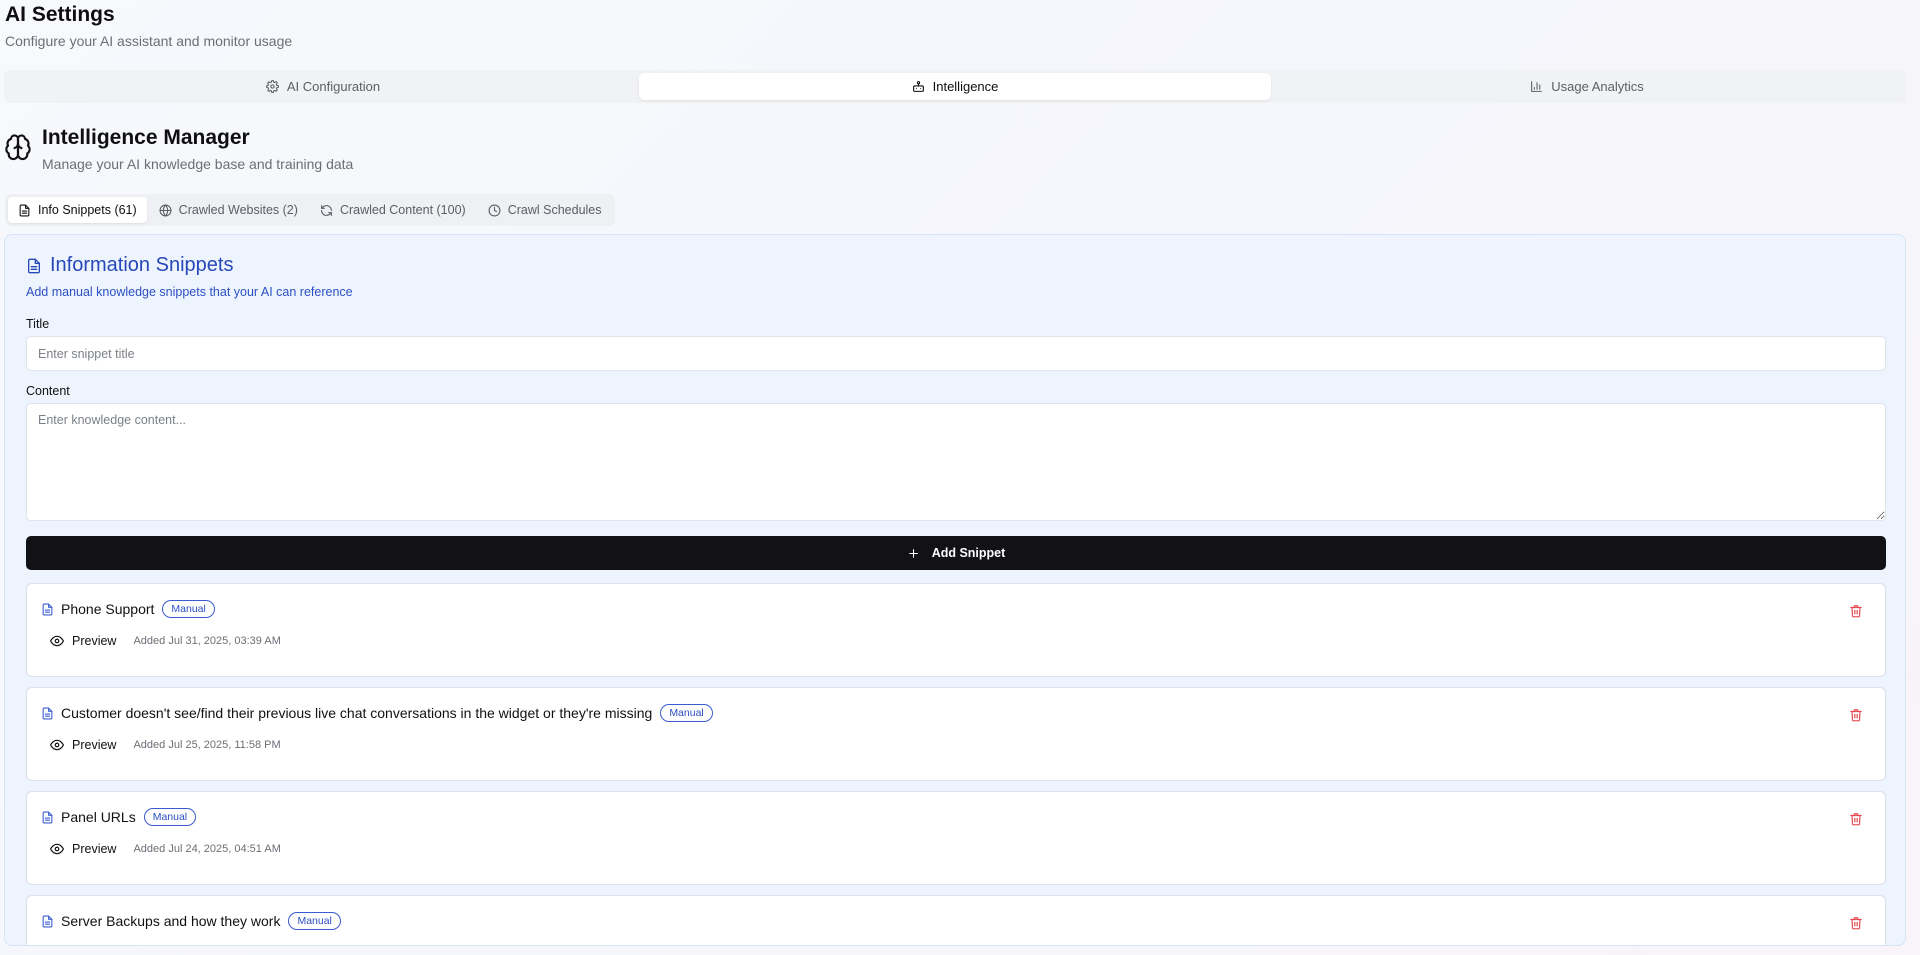  What do you see at coordinates (554, 210) in the screenshot?
I see `tab-label: Crawl Schedules` at bounding box center [554, 210].